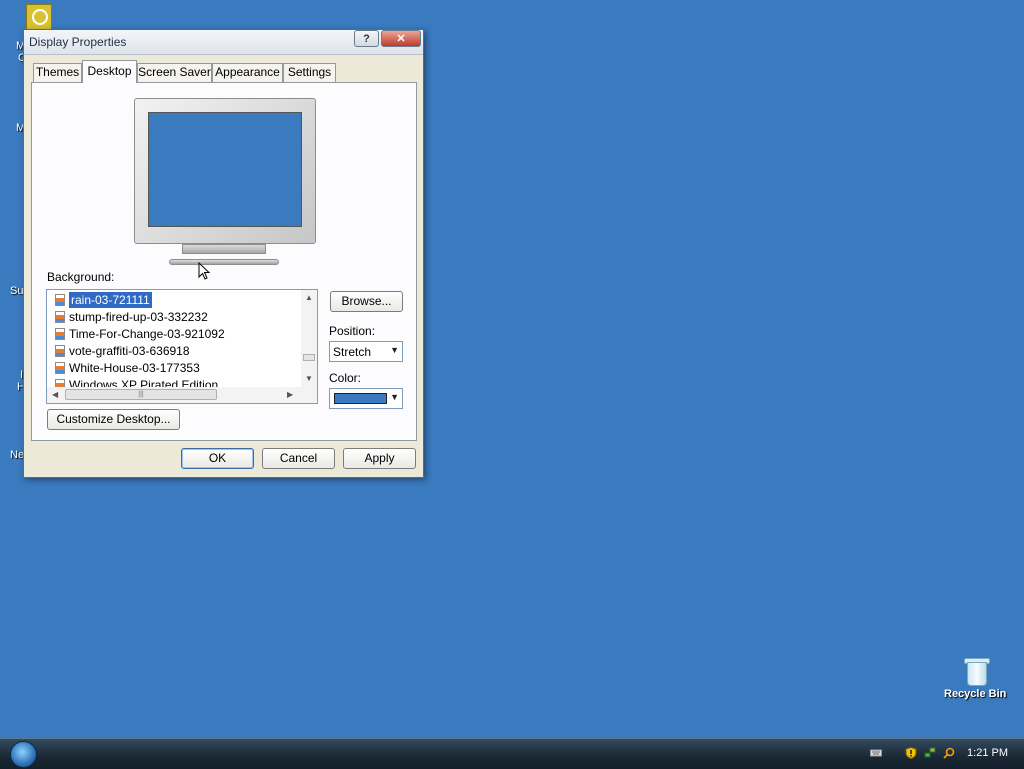  I want to click on list-item: White-House-03-177353, so click(127, 368).